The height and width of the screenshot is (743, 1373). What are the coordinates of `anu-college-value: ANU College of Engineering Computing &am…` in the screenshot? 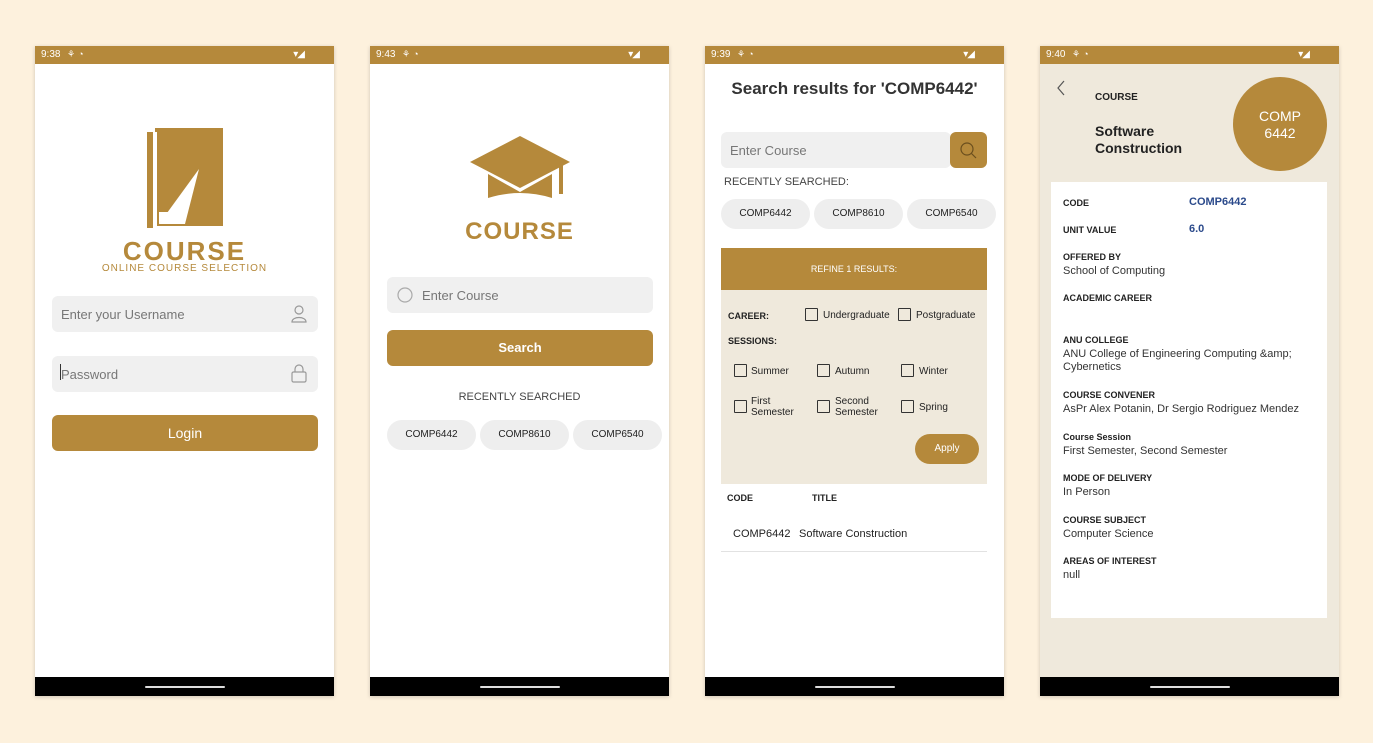 It's located at (1177, 360).